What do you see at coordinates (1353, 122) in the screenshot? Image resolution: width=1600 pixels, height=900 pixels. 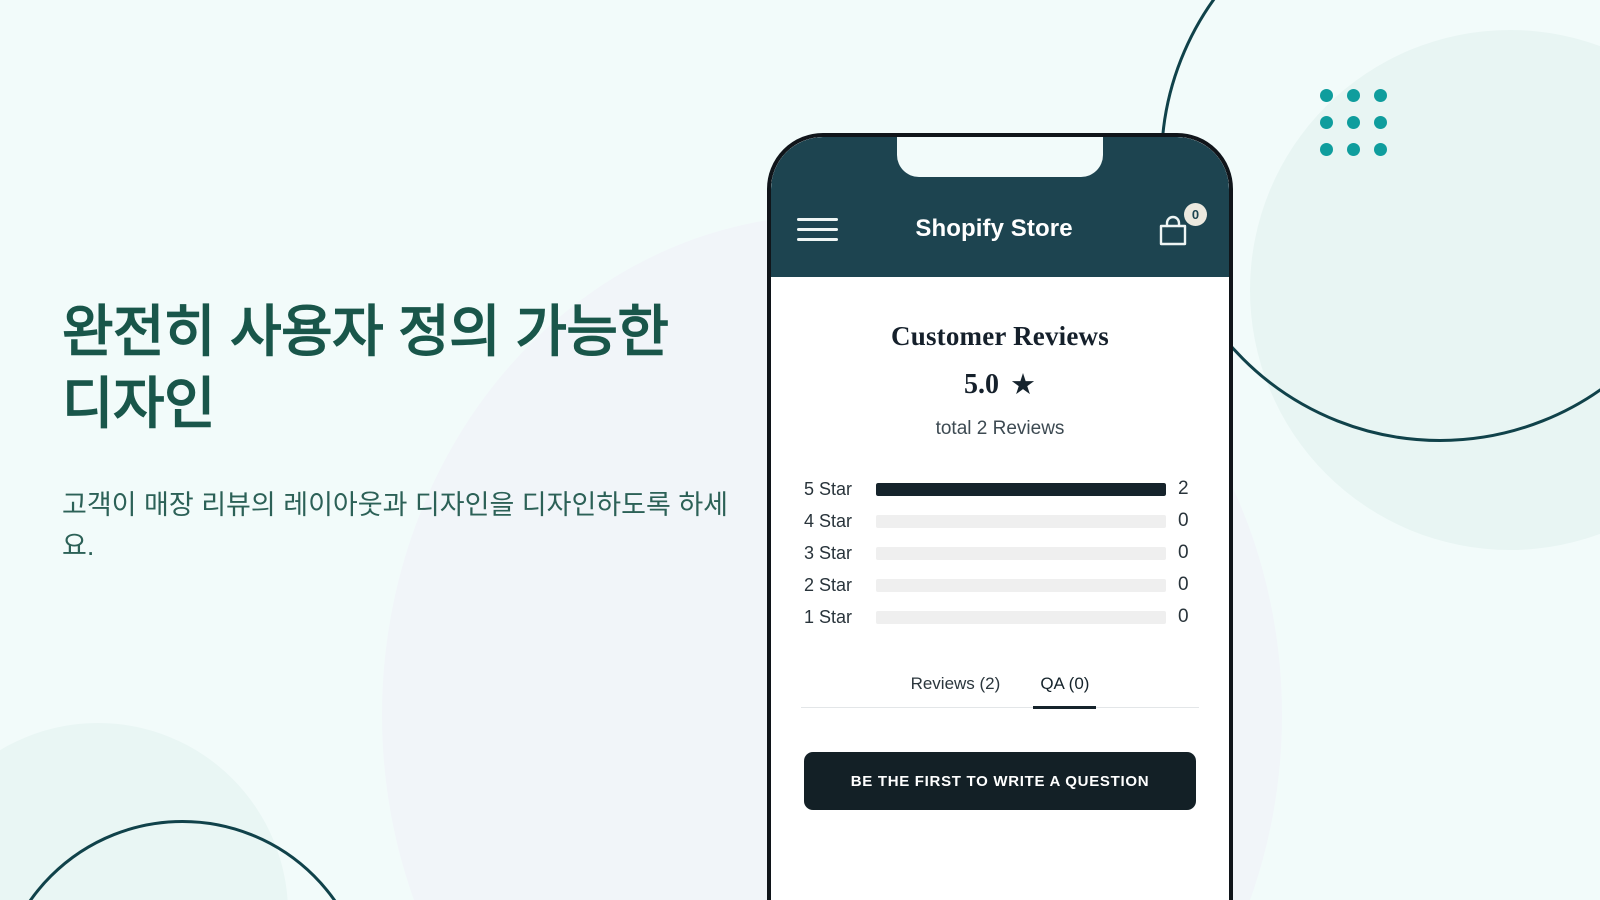 I see `dot-grid-icon` at bounding box center [1353, 122].